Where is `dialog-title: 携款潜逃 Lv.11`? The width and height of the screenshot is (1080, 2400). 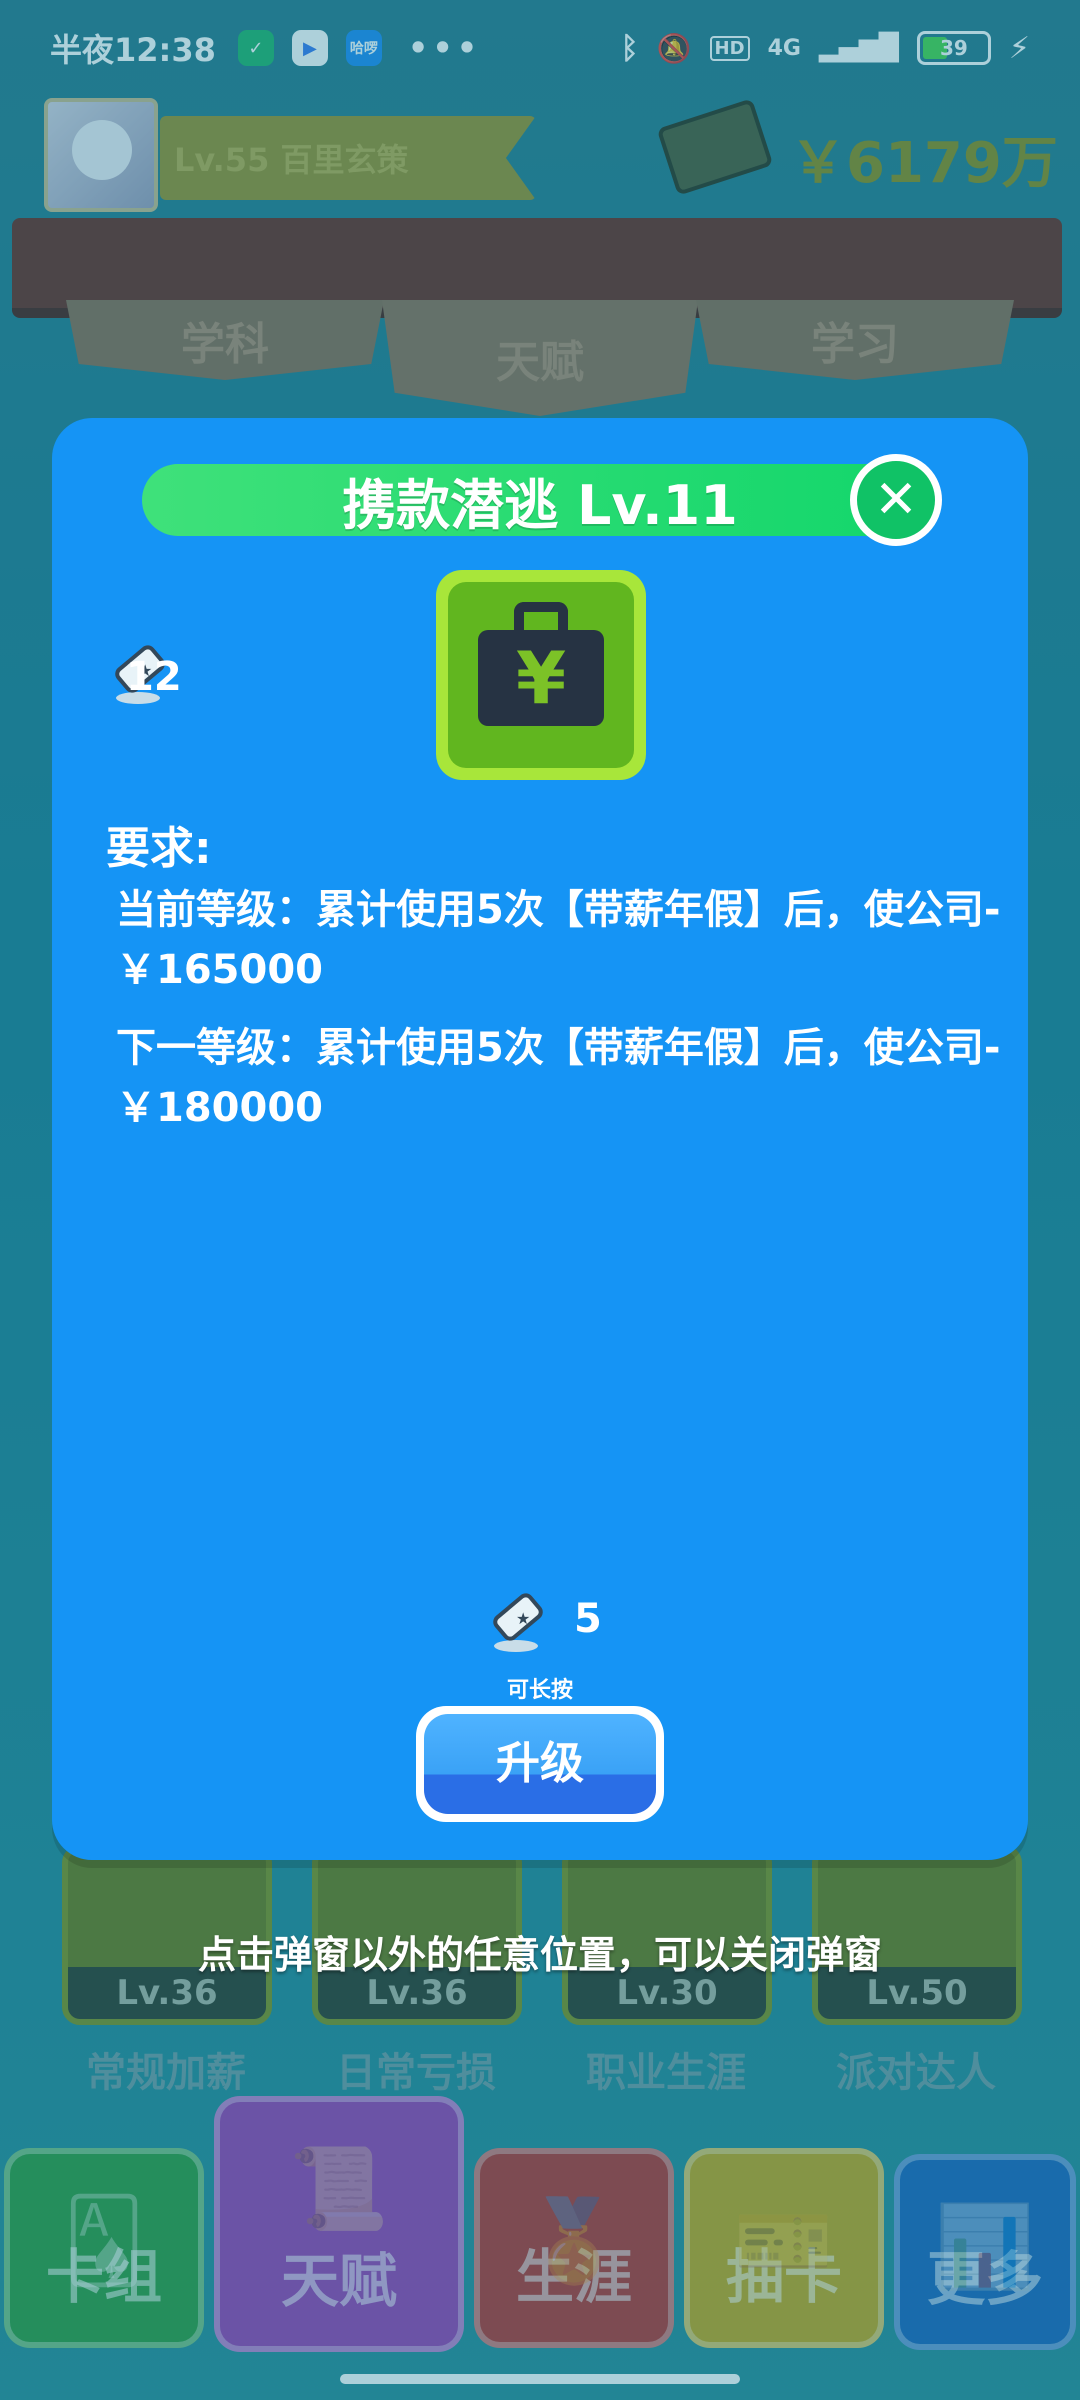 dialog-title: 携款潜逃 Lv.11 is located at coordinates (540, 500).